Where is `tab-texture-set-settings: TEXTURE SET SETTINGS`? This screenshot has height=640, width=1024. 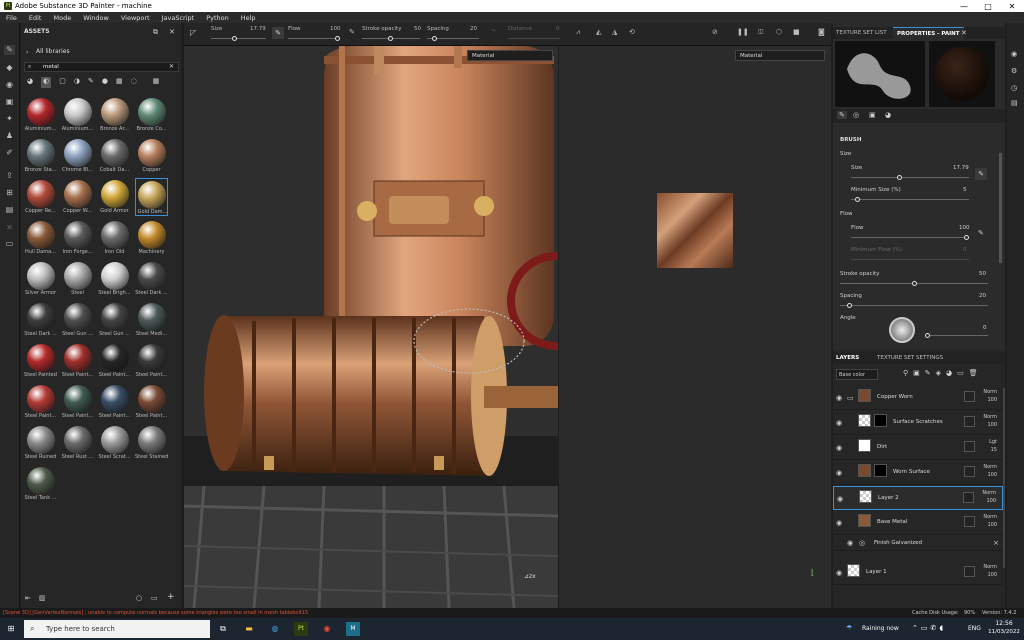 tab-texture-set-settings: TEXTURE SET SETTINGS is located at coordinates (910, 358).